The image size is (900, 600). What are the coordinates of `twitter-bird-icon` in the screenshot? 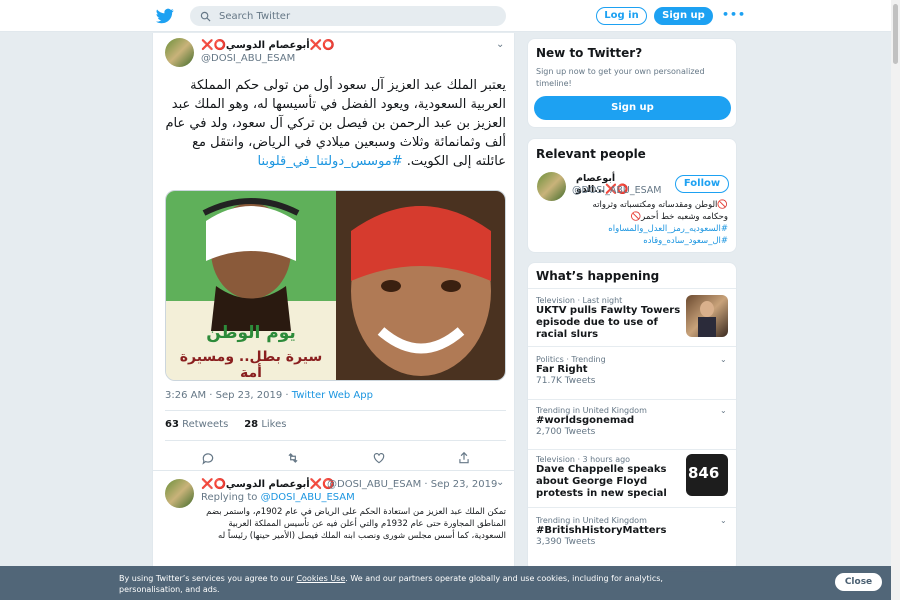 It's located at (165, 16).